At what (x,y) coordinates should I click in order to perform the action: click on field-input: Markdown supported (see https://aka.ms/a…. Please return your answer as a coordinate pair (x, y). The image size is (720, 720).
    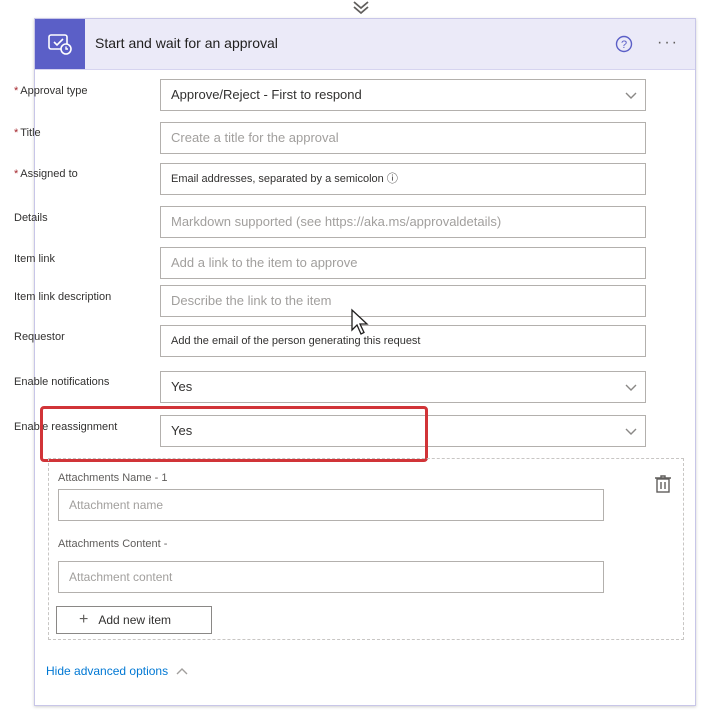
    Looking at the image, I should click on (403, 222).